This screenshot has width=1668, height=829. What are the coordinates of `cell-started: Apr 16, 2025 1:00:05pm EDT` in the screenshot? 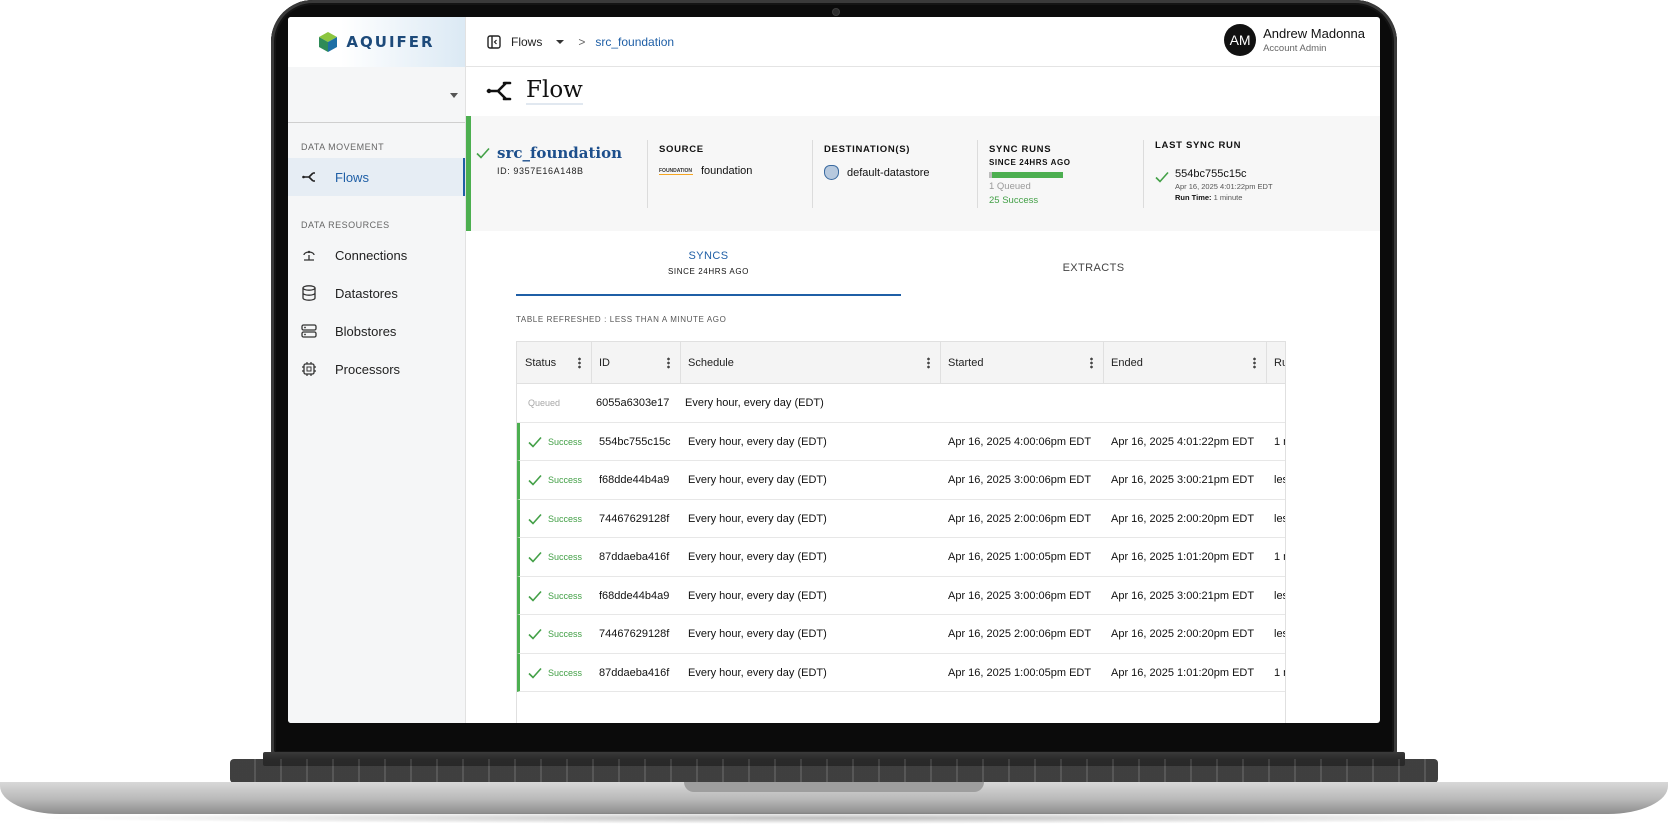 It's located at (1020, 672).